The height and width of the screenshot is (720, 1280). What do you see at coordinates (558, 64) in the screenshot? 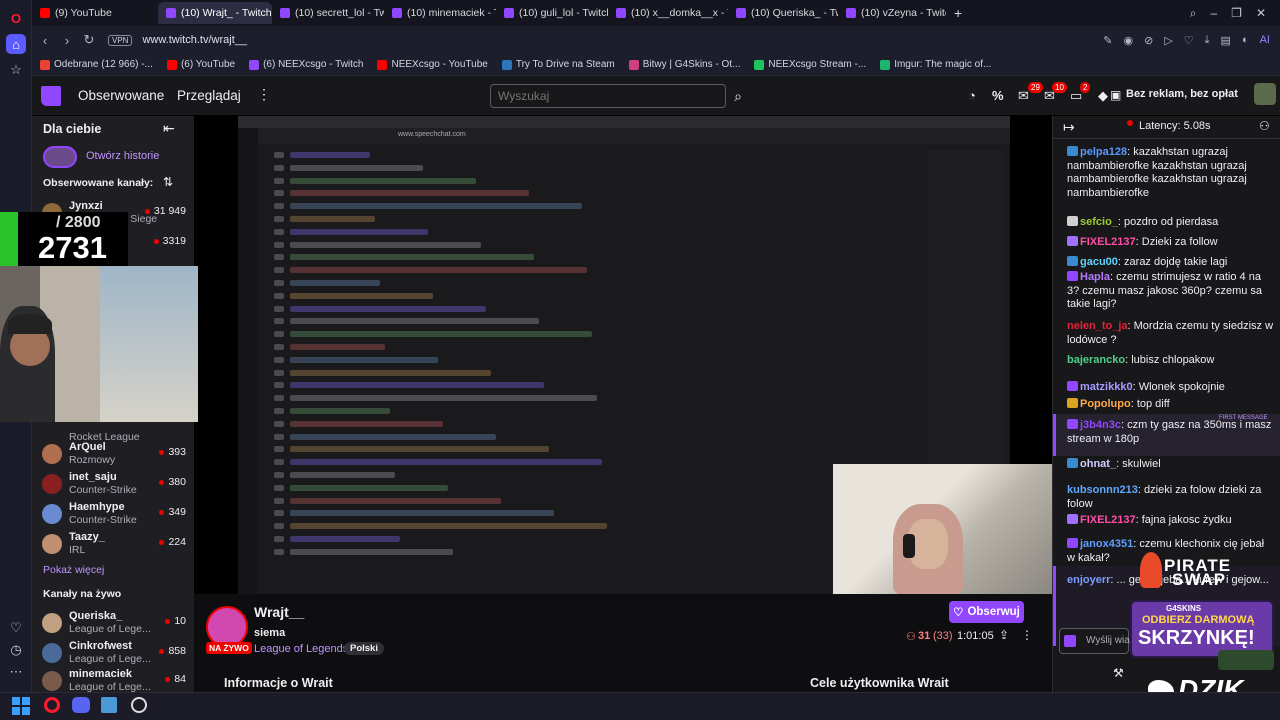
I see `bookmark-steam: Try To Drive na Steam` at bounding box center [558, 64].